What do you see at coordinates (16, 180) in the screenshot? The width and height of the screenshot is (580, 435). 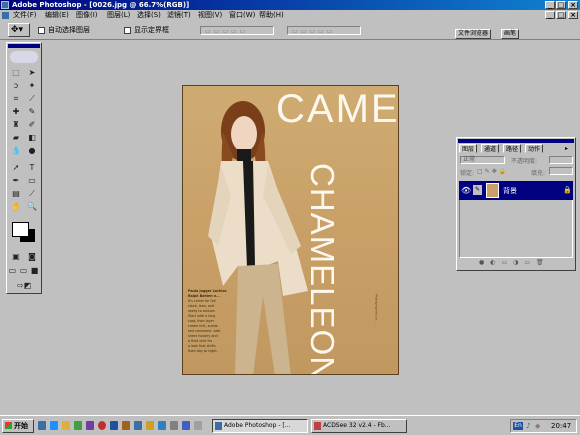 I see `pen-tool-icon: ✒` at bounding box center [16, 180].